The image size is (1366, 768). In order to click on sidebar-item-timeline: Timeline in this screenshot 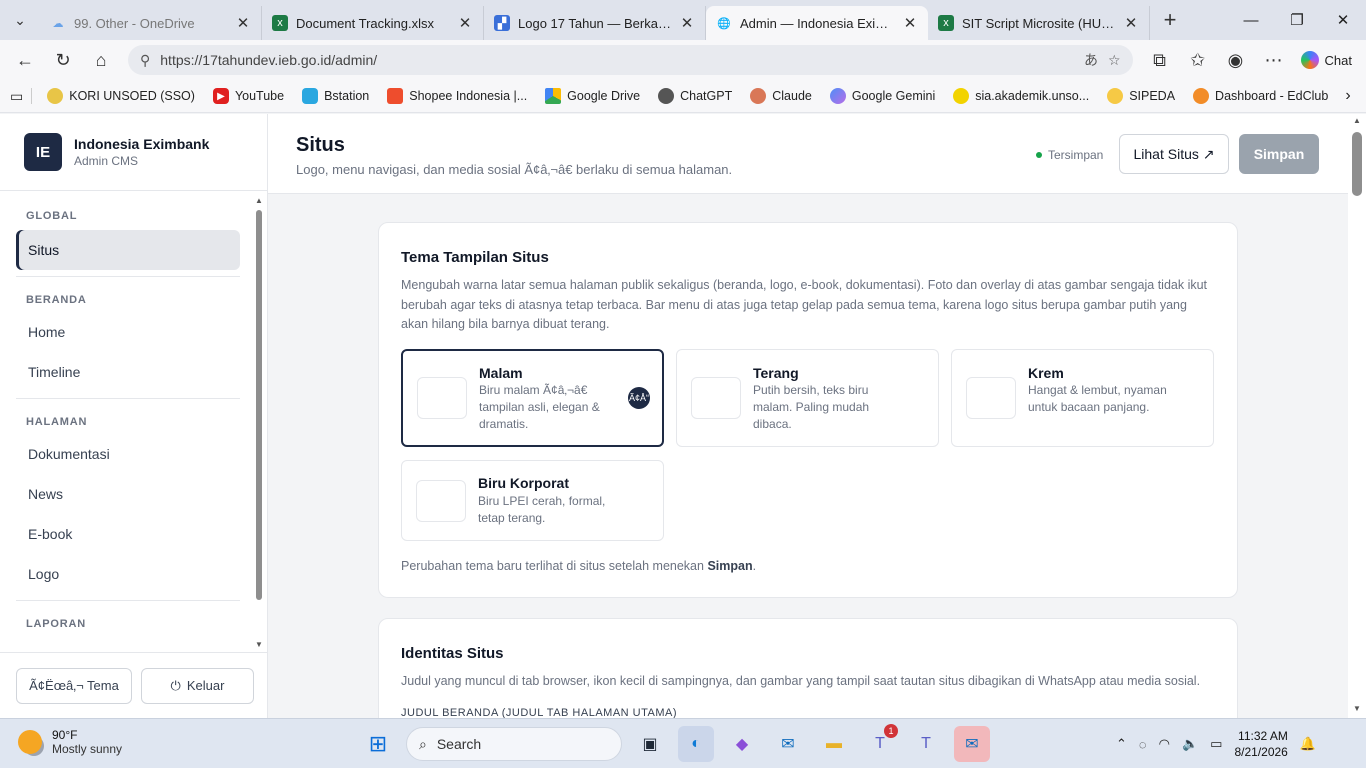, I will do `click(128, 372)`.